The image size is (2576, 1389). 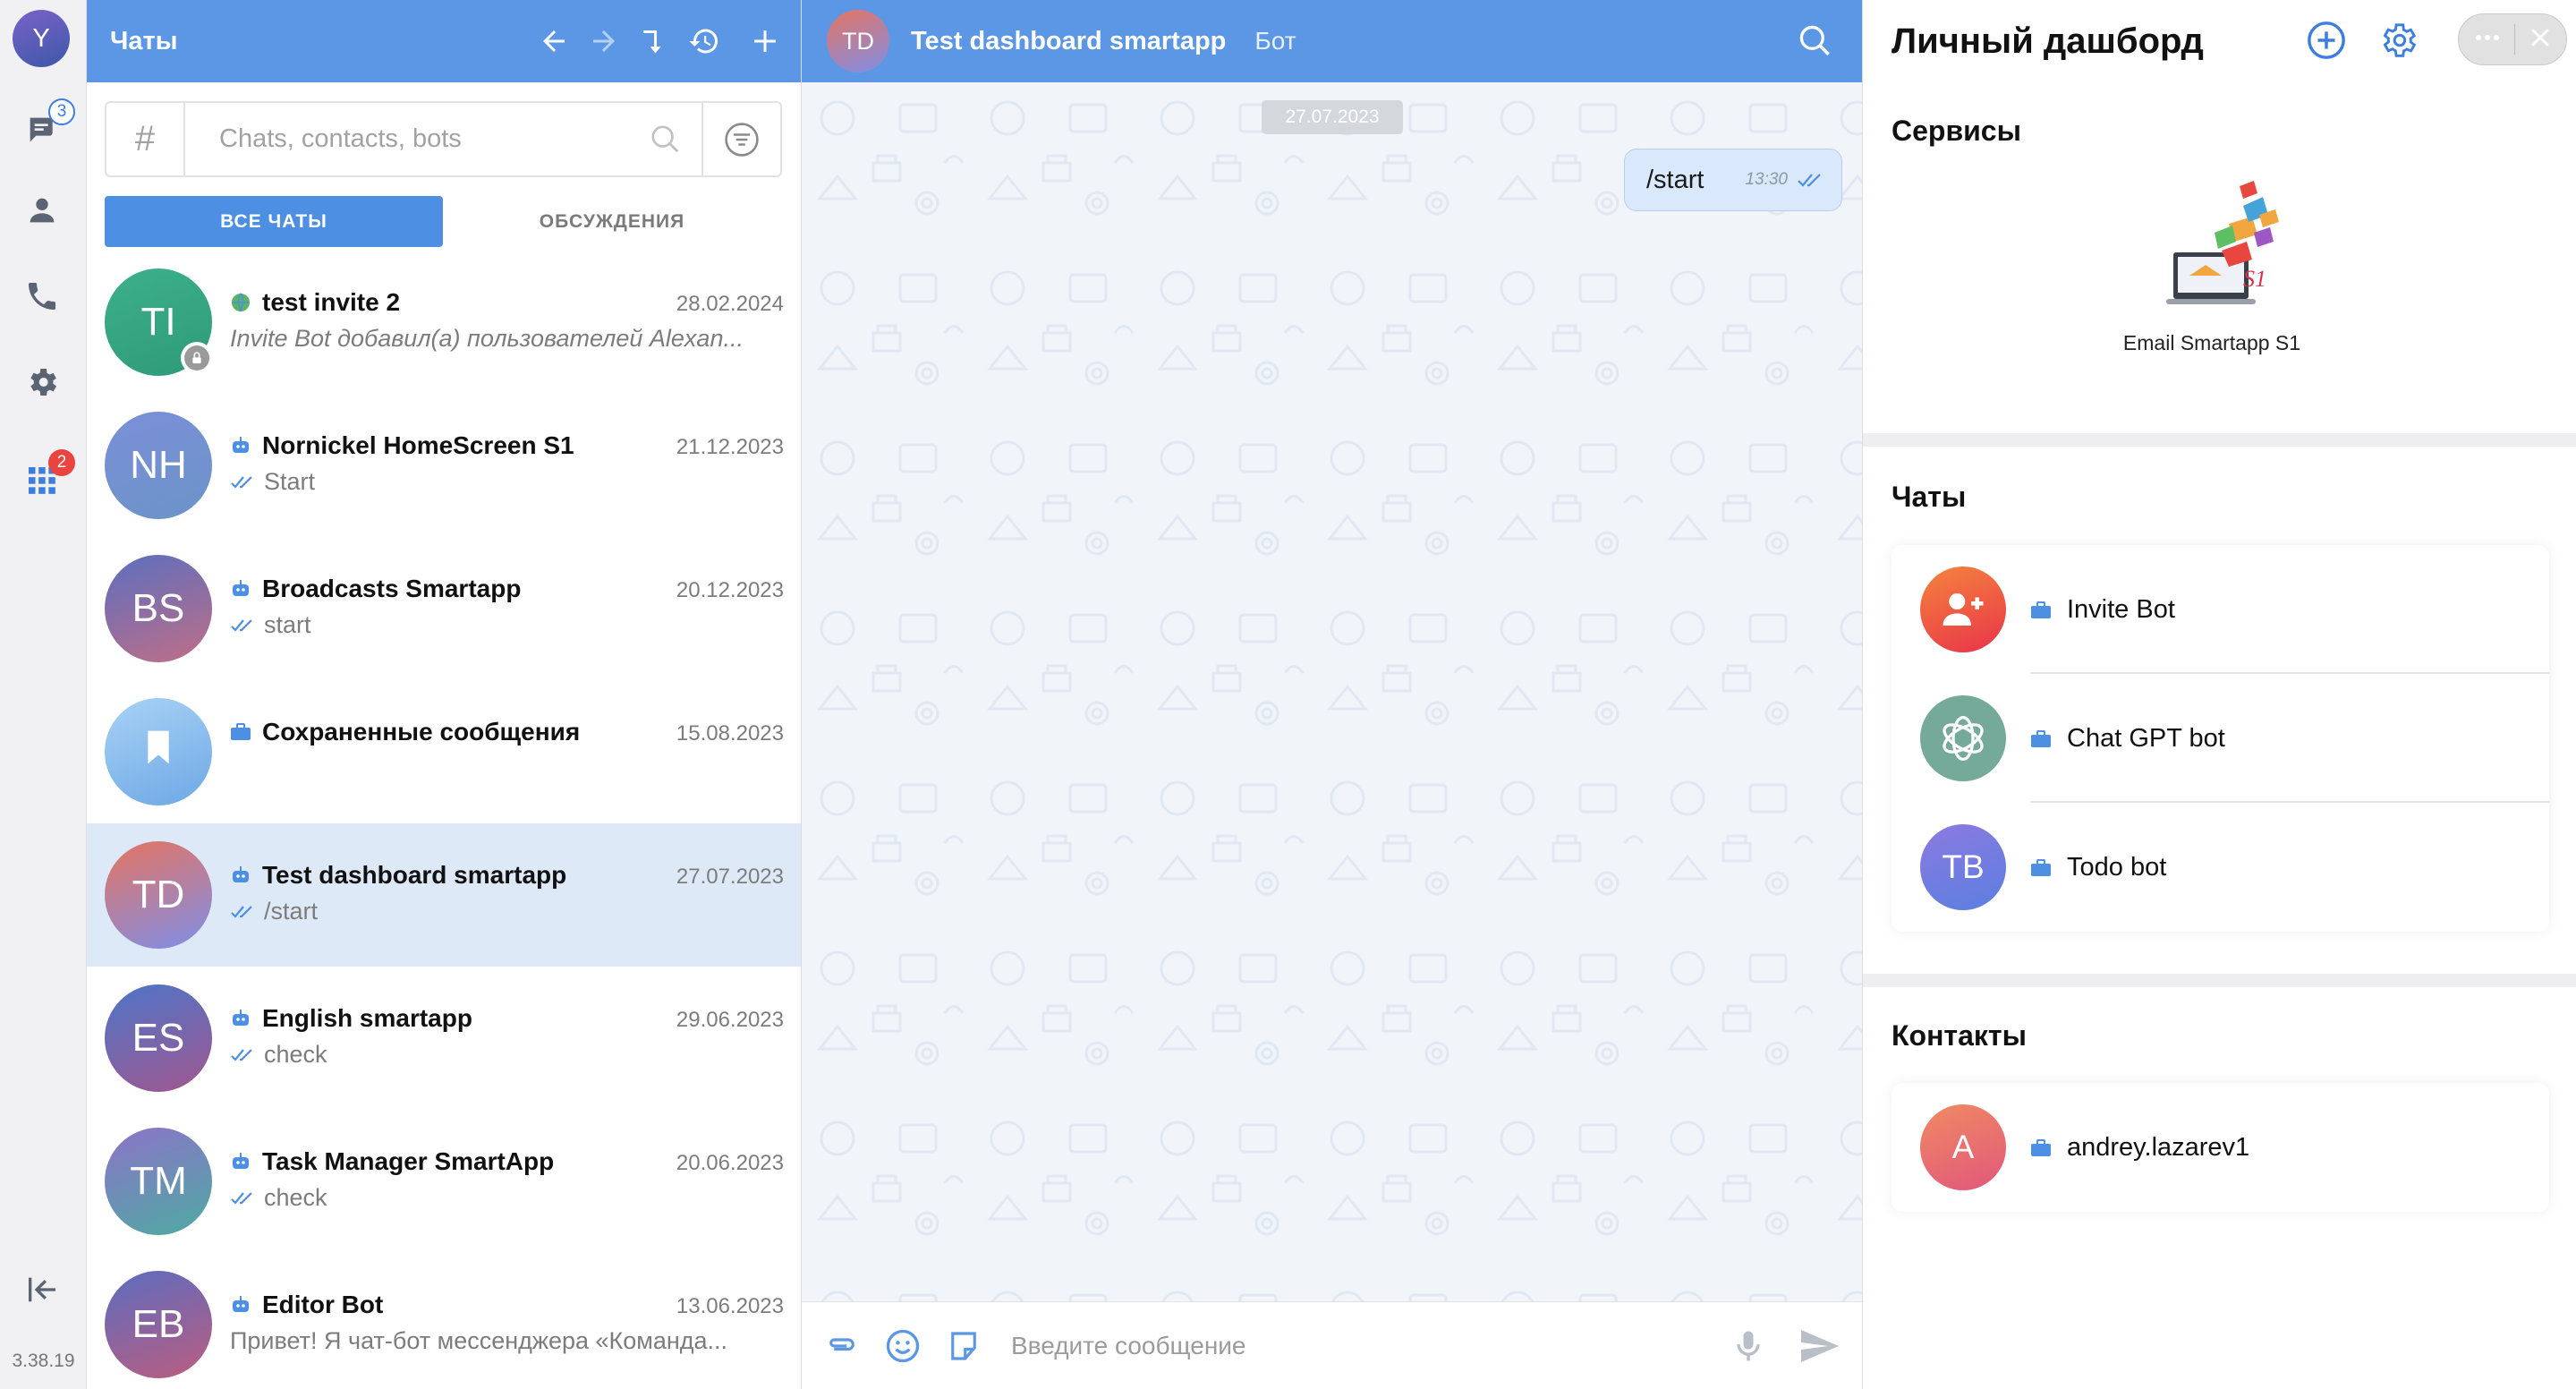 I want to click on paperclip-icon, so click(x=841, y=1344).